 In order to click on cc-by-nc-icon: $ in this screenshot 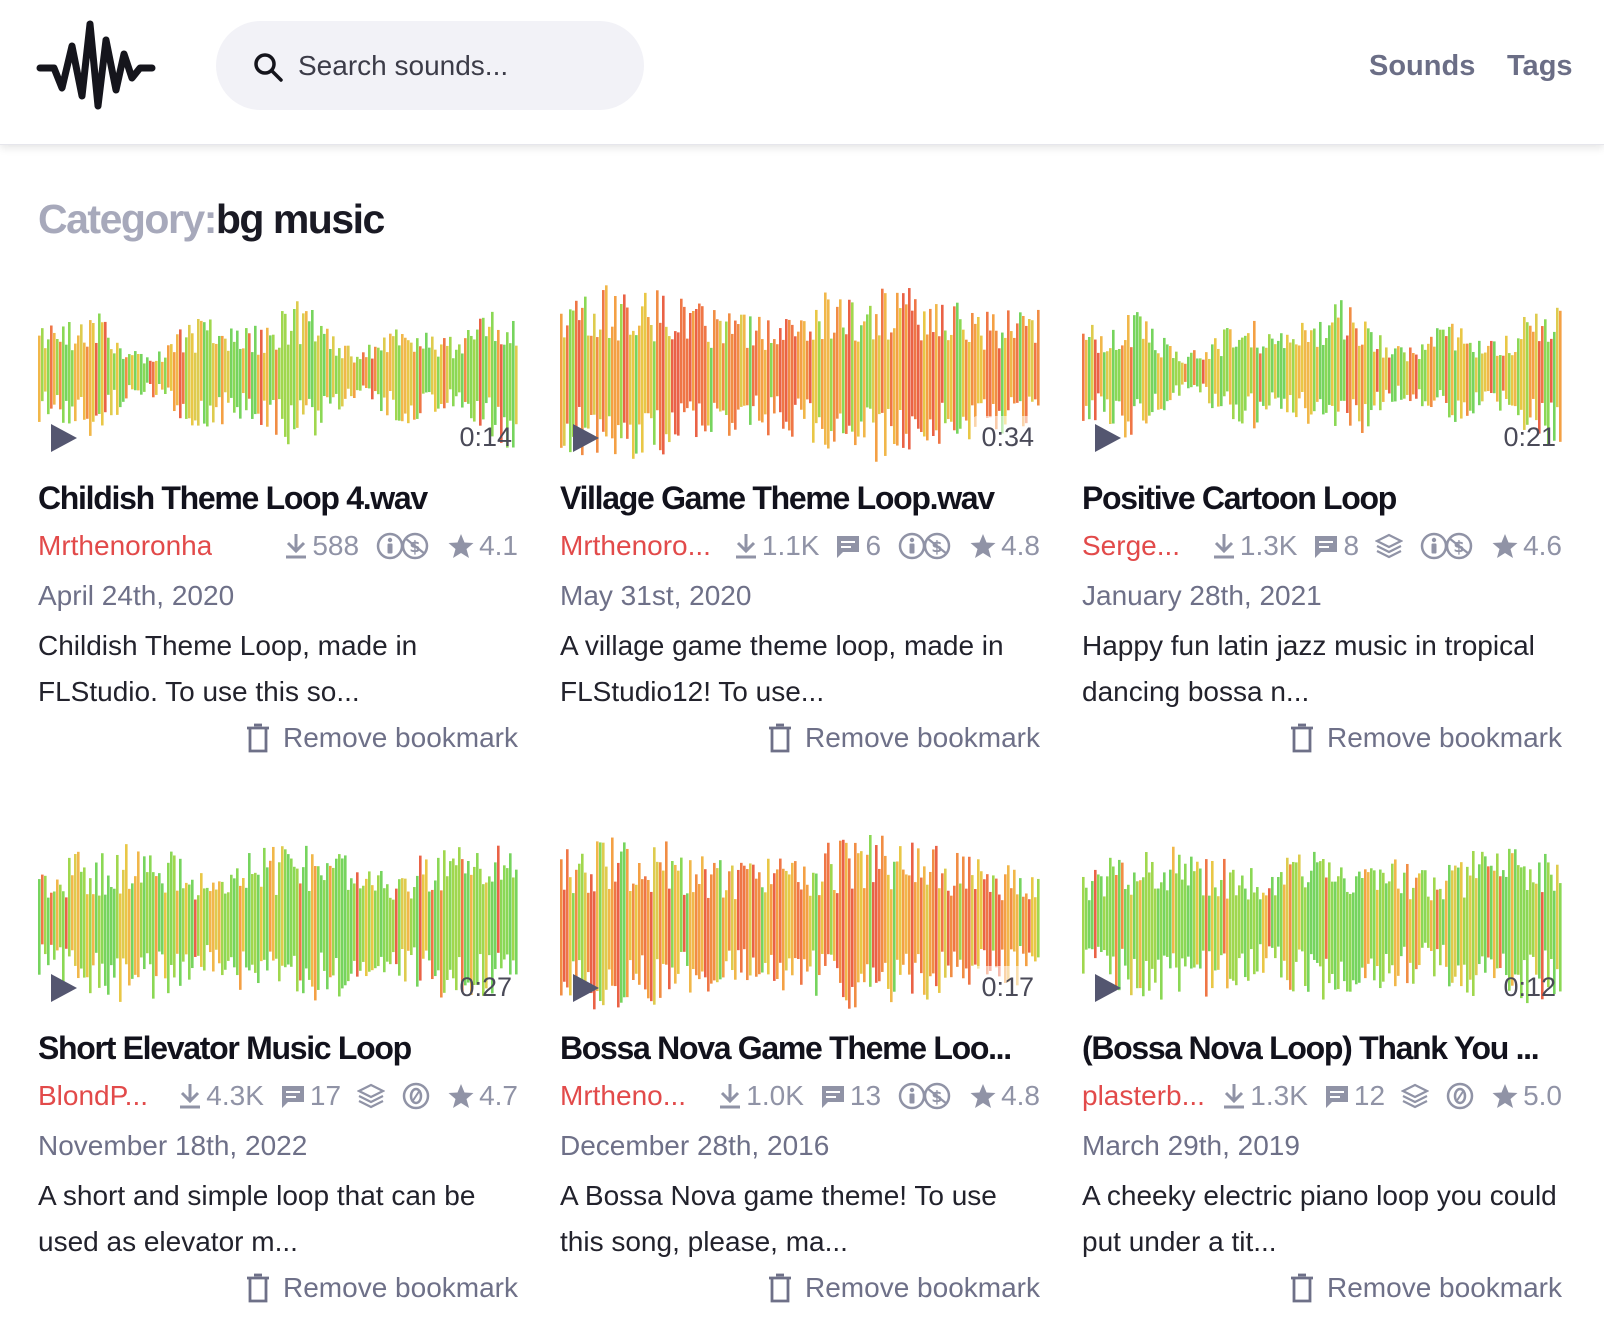, I will do `click(924, 546)`.